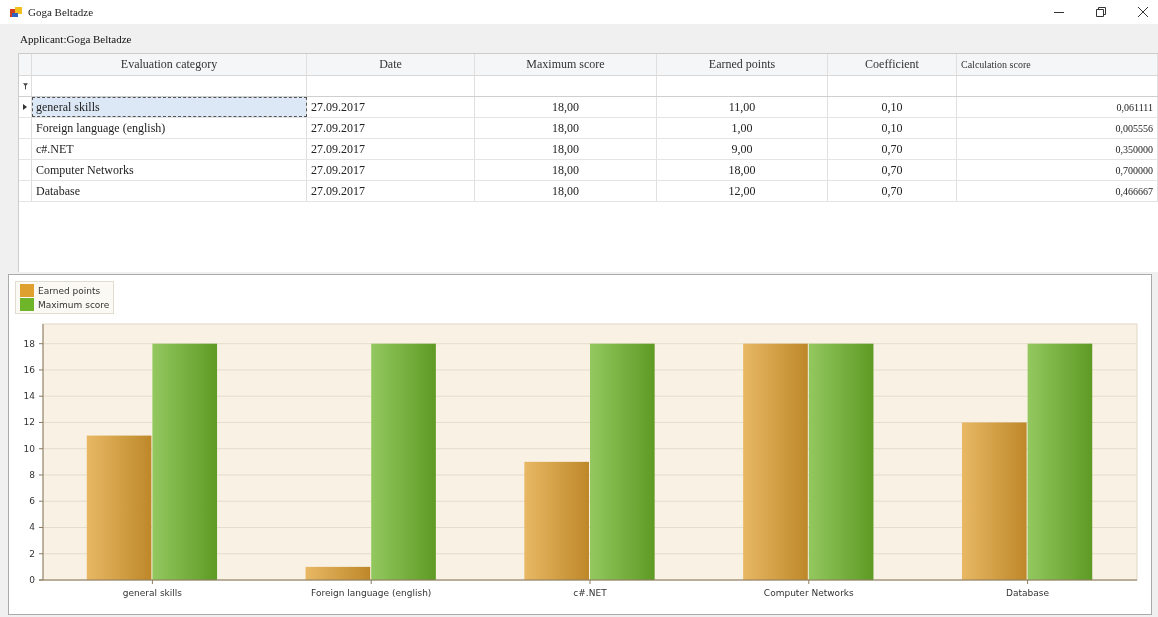 The width and height of the screenshot is (1158, 617). Describe the element at coordinates (808, 593) in the screenshot. I see `x-tick-label: Computer Networks` at that location.